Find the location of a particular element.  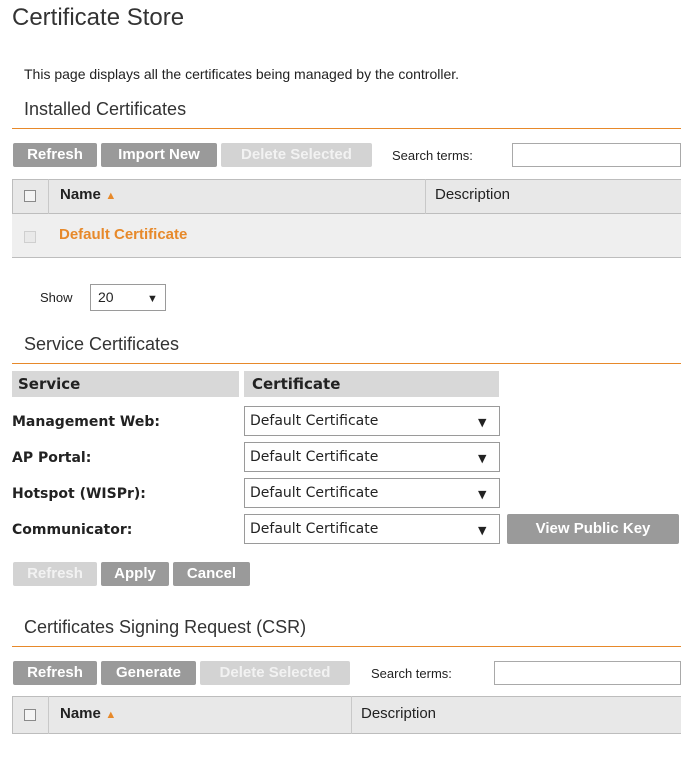

service-certificates-title: Service Certificates is located at coordinates (102, 344).